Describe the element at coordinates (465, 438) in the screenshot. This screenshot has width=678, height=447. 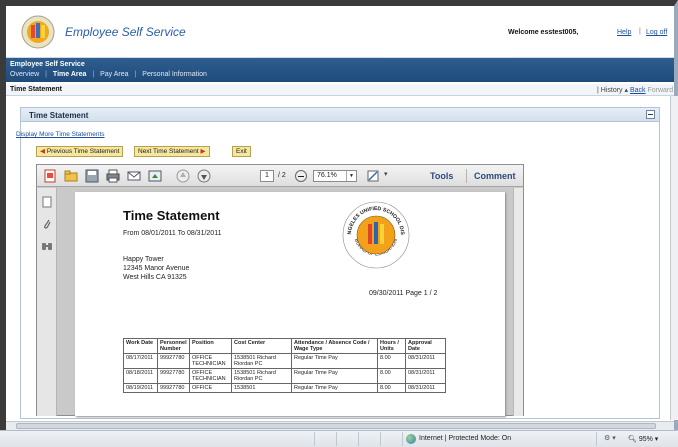
I see `security-zone: Internet | Protected Mode: On` at that location.